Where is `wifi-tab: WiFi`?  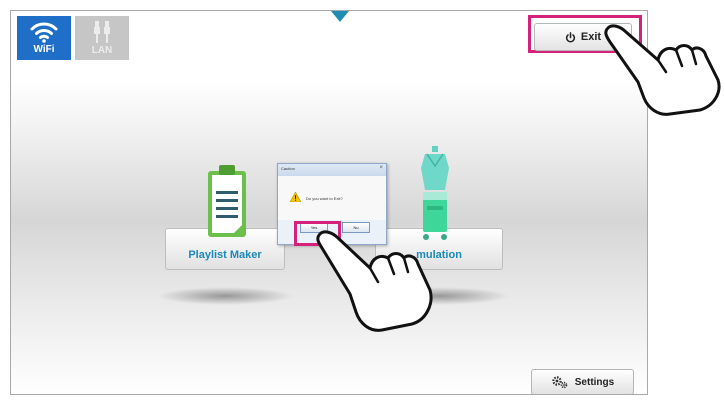 wifi-tab: WiFi is located at coordinates (44, 38).